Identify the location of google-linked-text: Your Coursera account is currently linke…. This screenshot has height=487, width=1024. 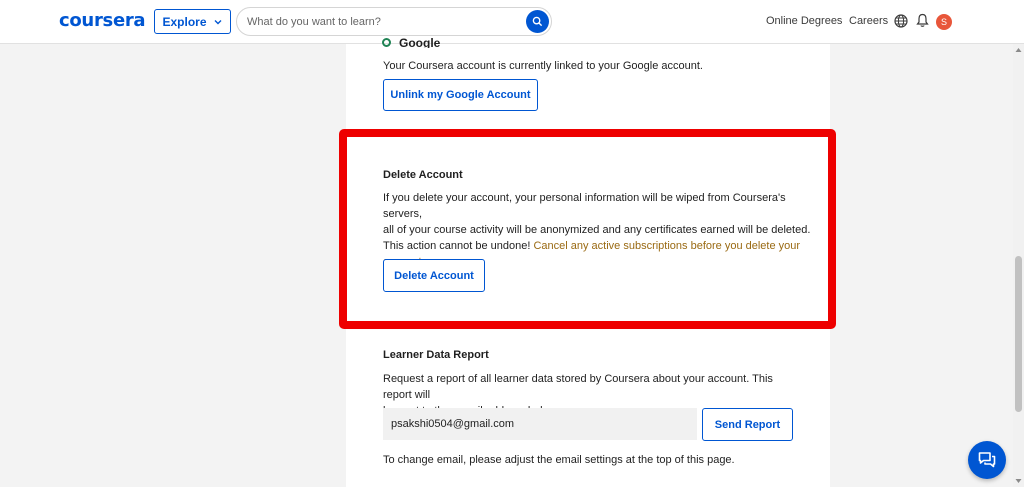
(543, 66).